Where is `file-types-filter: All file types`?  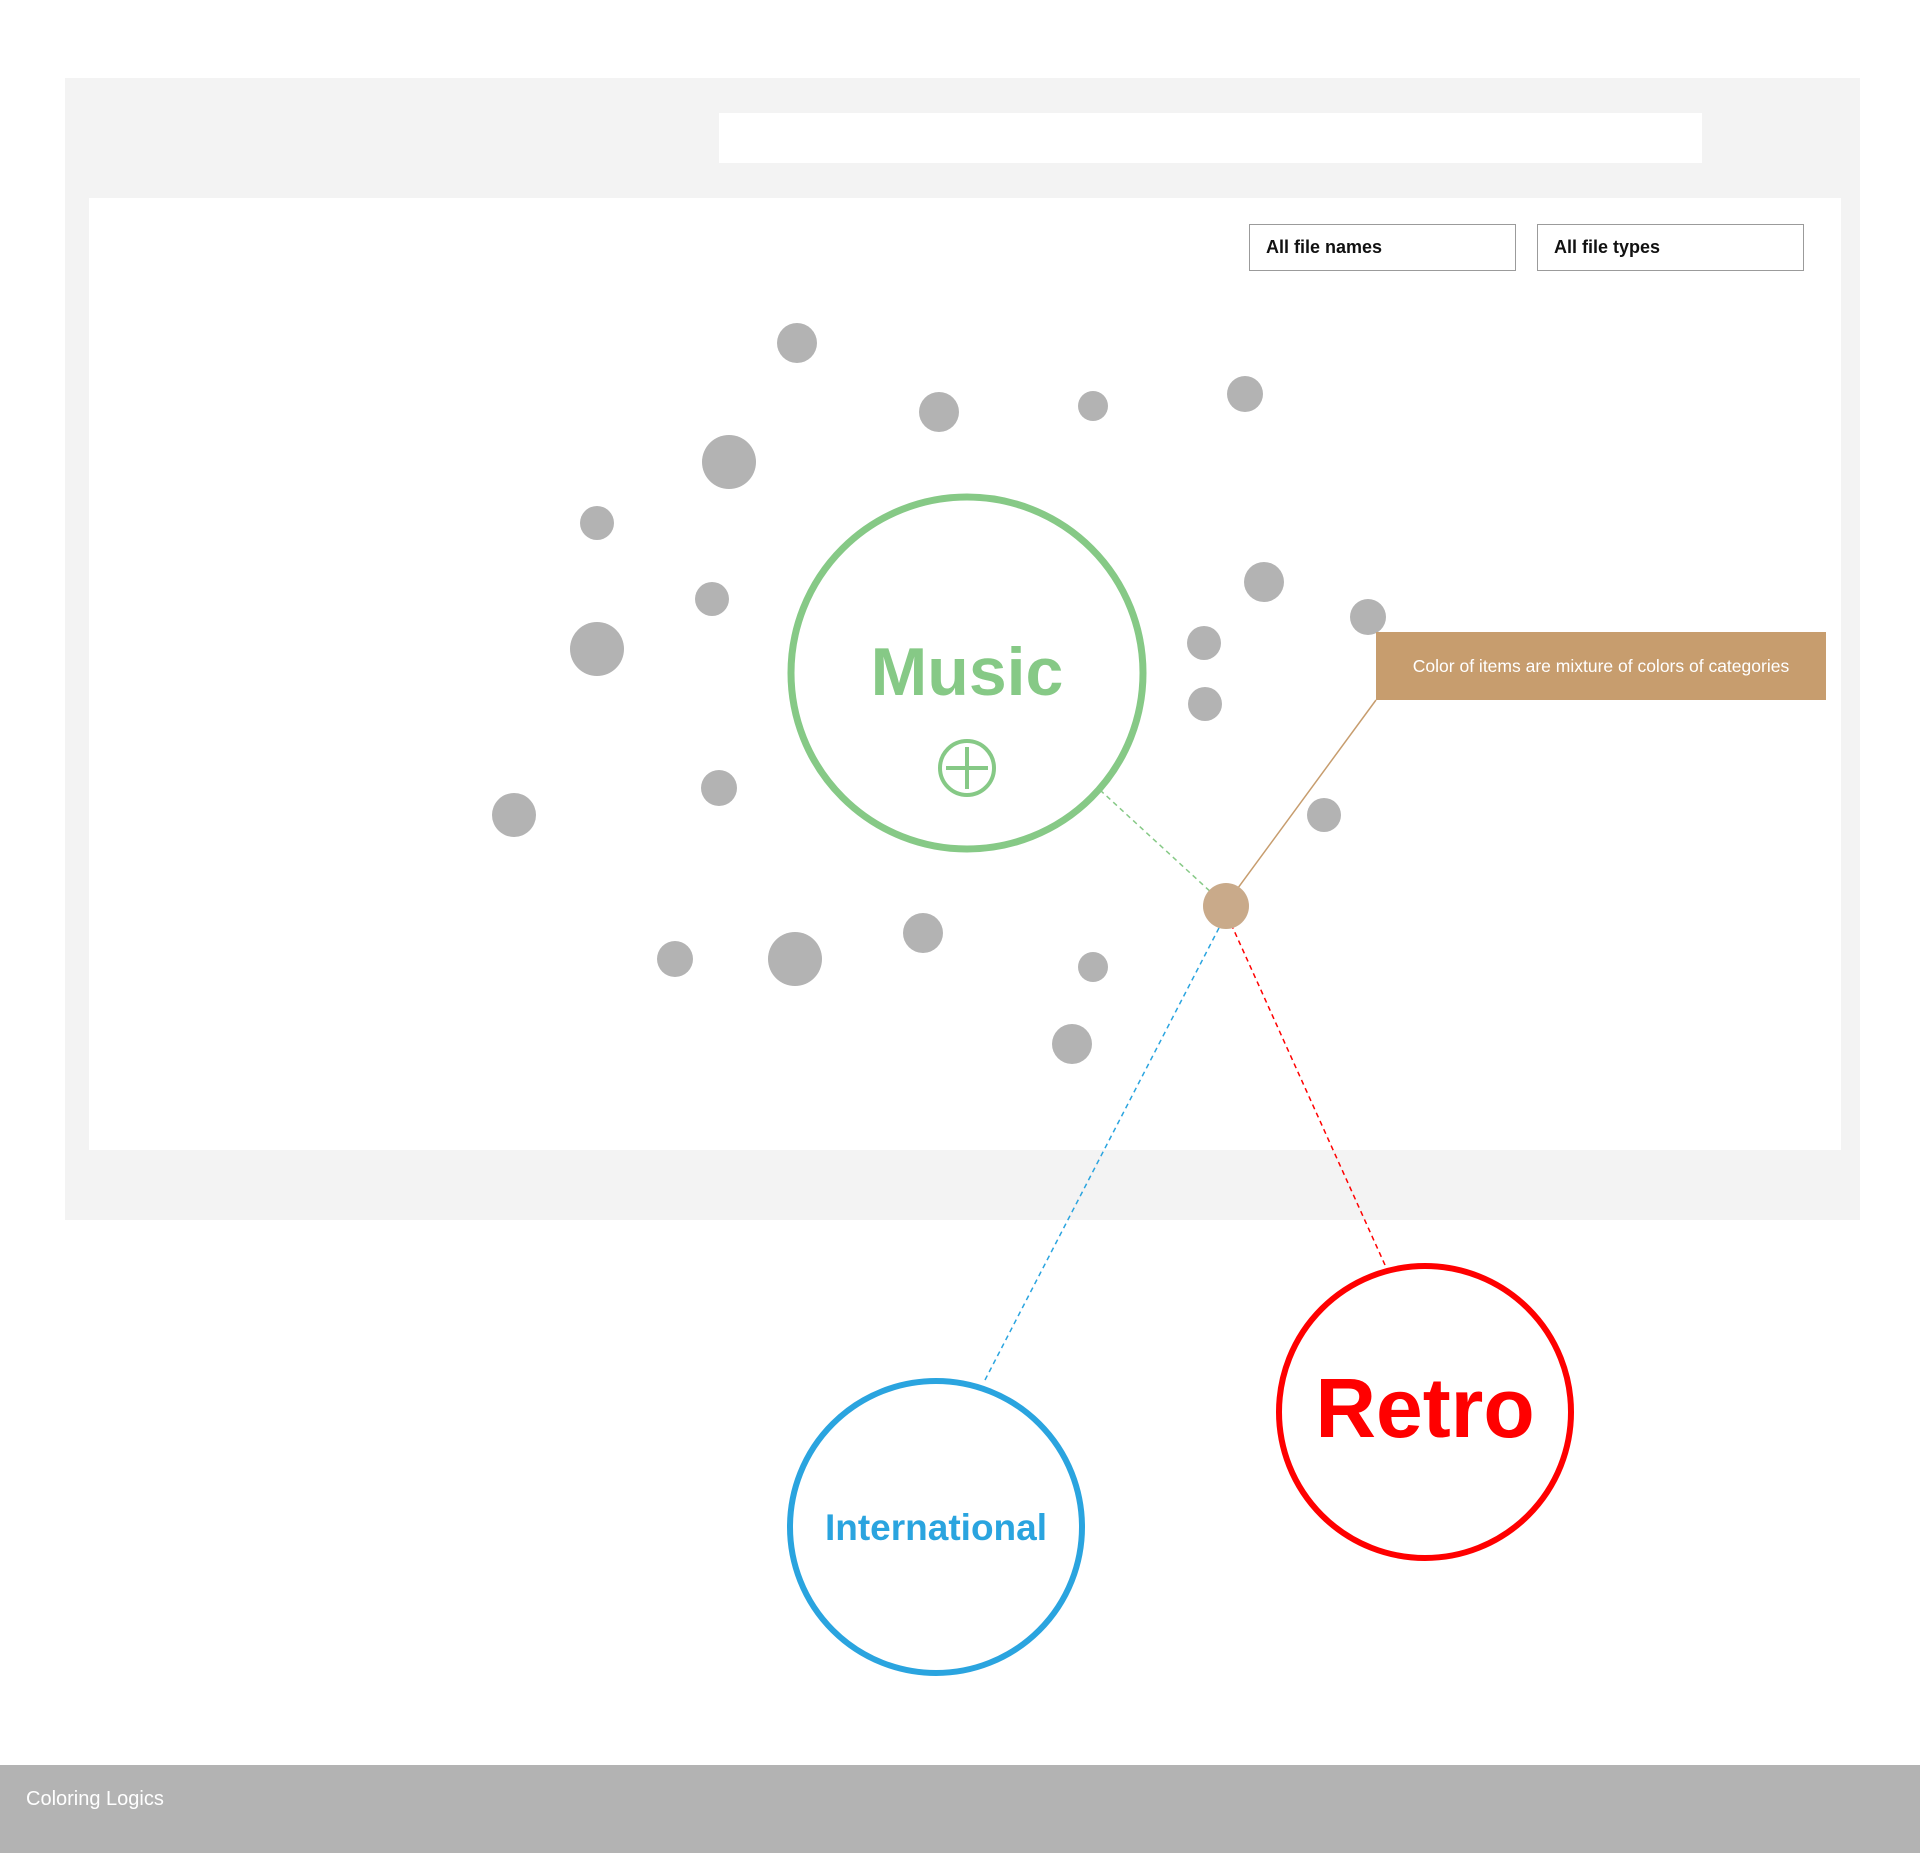
file-types-filter: All file types is located at coordinates (1670, 247).